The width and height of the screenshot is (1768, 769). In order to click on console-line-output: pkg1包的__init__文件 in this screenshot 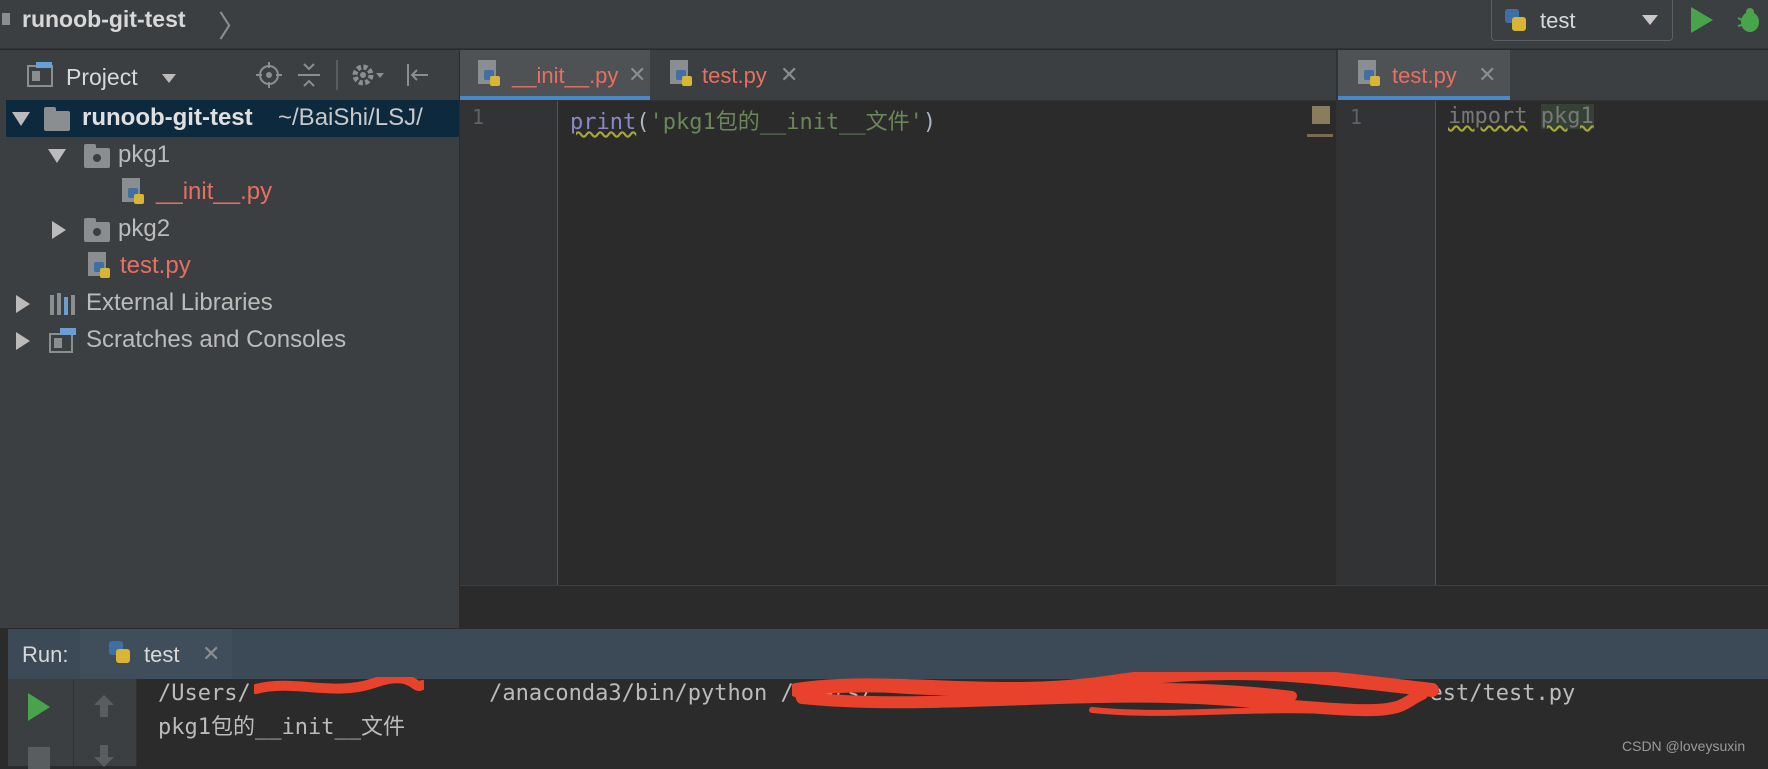, I will do `click(281, 725)`.